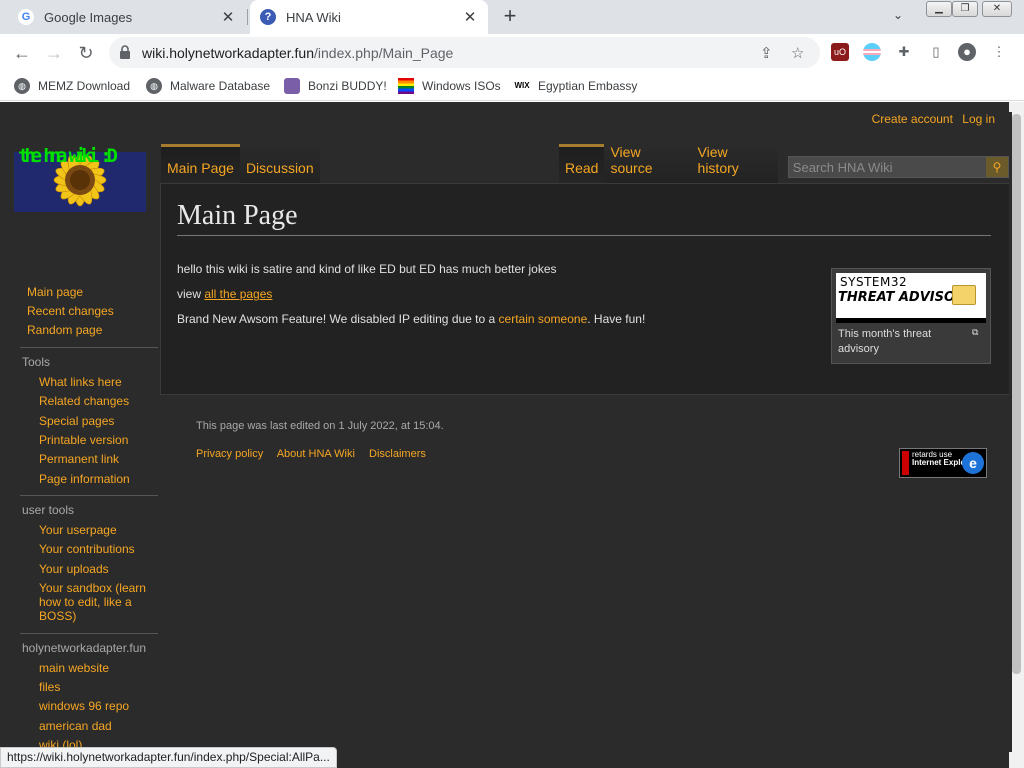 This screenshot has height=768, width=1024. Describe the element at coordinates (543, 319) in the screenshot. I see `certain-someone-link: certain someone` at that location.